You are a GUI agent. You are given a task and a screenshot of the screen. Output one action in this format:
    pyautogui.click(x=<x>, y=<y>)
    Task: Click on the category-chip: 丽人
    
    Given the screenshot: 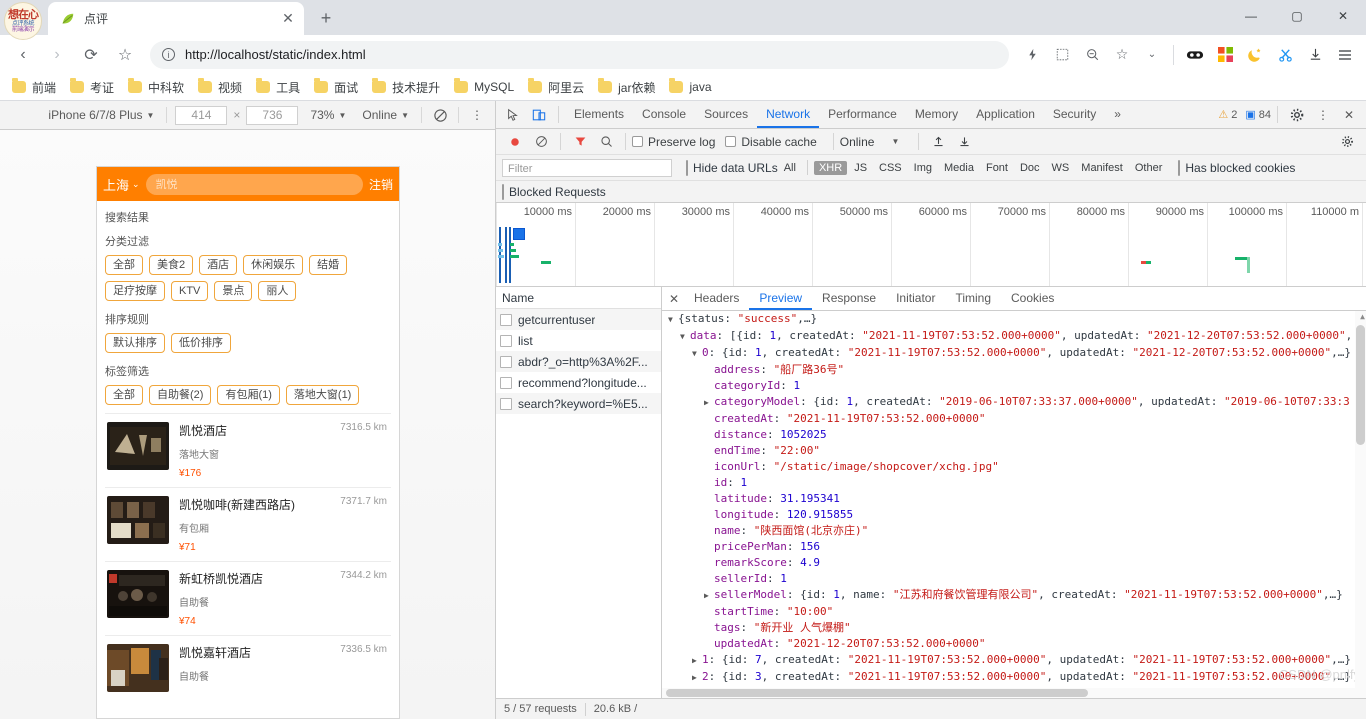 What is the action you would take?
    pyautogui.click(x=277, y=291)
    